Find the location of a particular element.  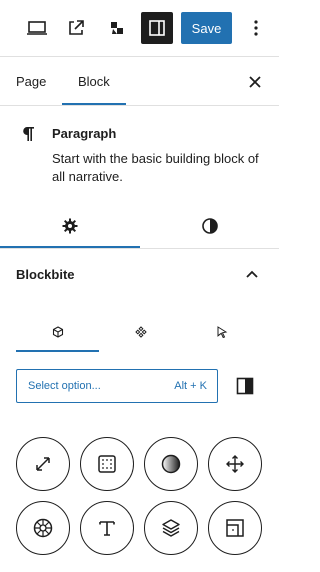

typography-button is located at coordinates (107, 528).